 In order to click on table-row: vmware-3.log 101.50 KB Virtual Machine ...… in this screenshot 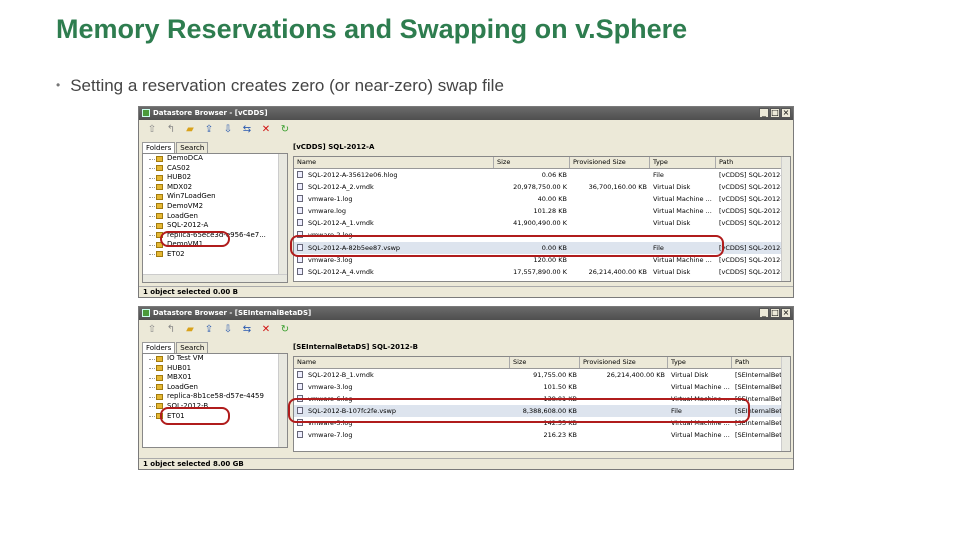, I will do `click(542, 387)`.